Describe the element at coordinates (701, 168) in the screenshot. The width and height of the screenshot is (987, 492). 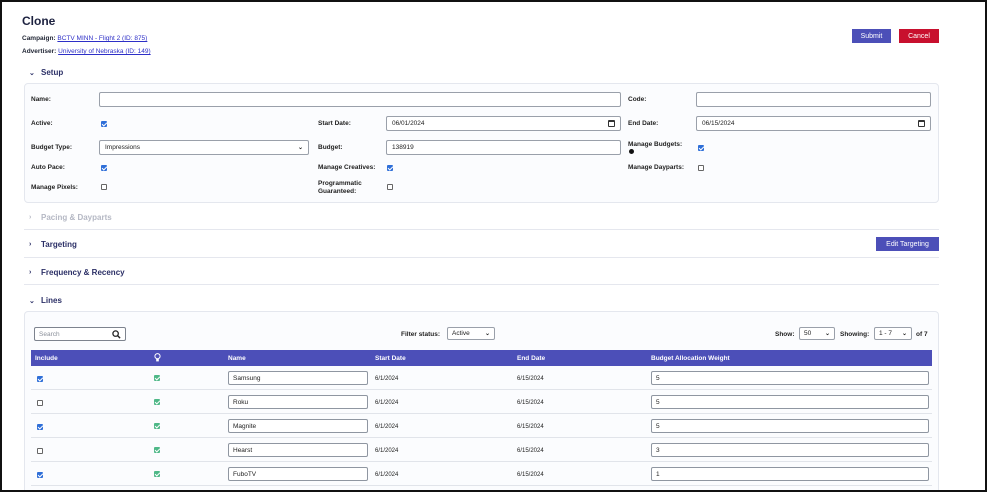
I see `manage-dayparts-checkbox` at that location.